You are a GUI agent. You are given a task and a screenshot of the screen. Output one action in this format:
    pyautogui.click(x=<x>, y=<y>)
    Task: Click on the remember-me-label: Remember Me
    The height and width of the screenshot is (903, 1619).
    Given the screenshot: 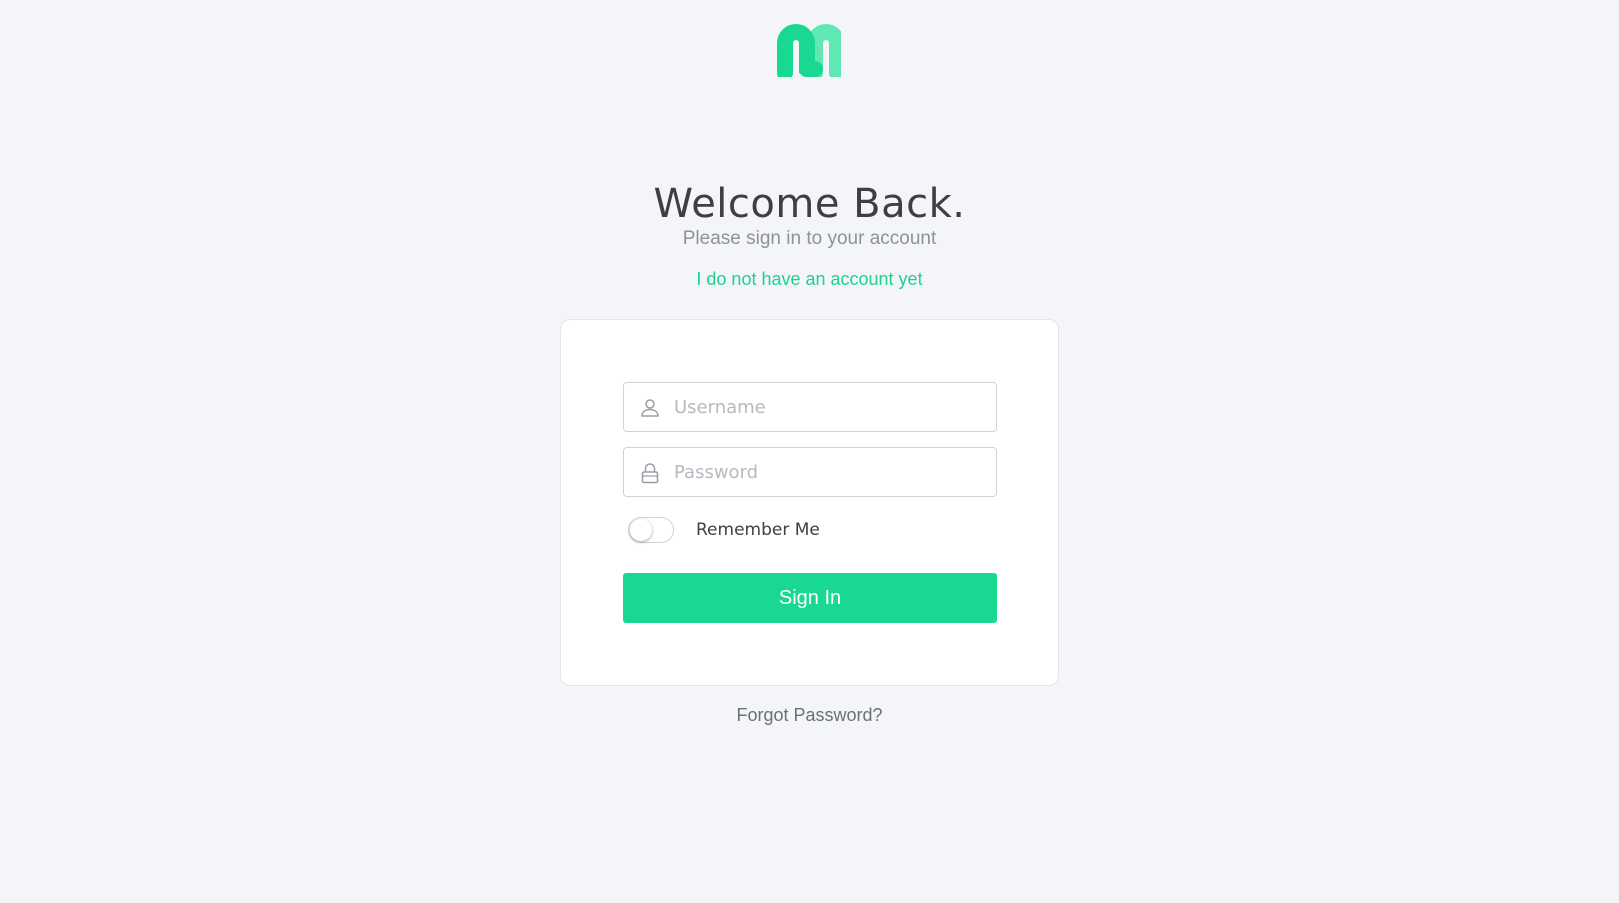 What is the action you would take?
    pyautogui.click(x=758, y=530)
    